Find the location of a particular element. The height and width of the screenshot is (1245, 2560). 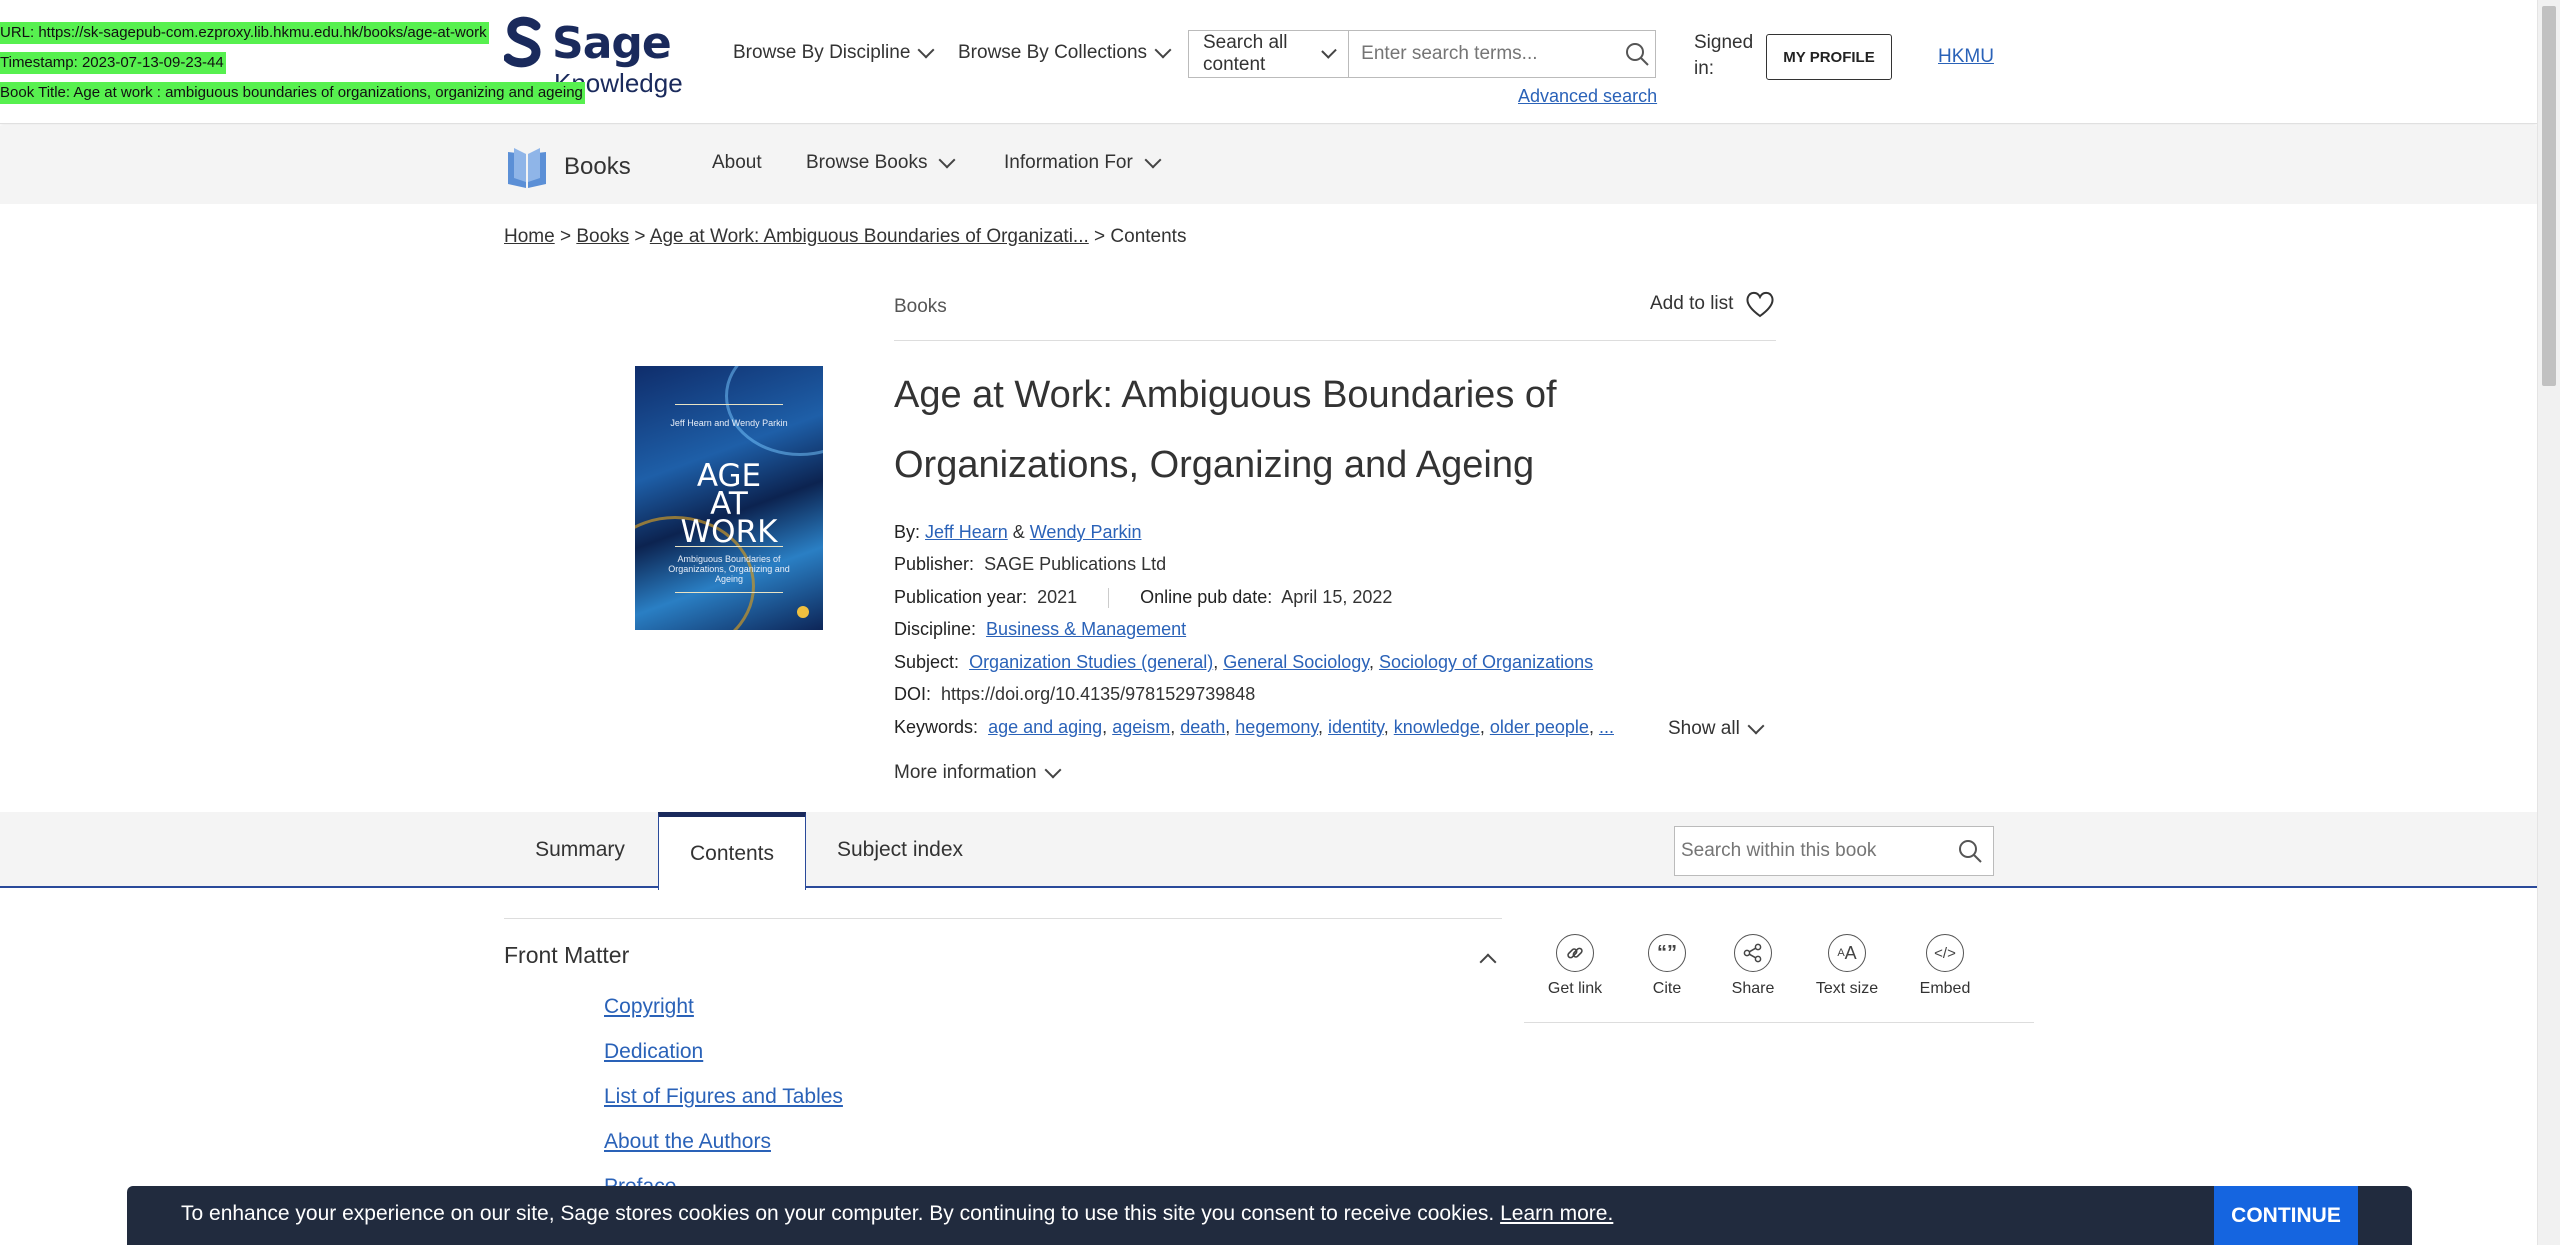

text-size-button: AA Text size is located at coordinates (1847, 966).